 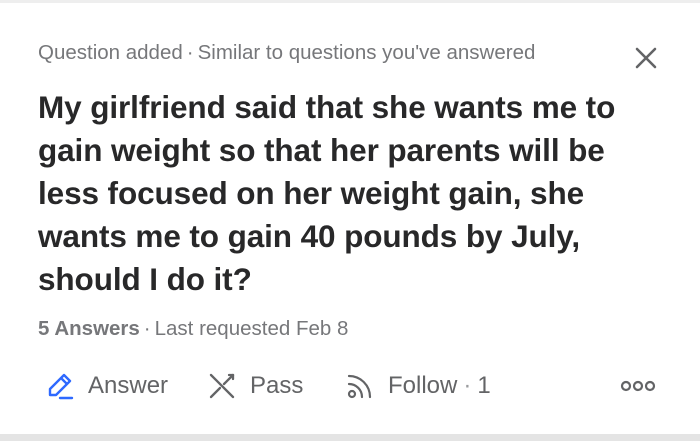 I want to click on pass-icon, so click(x=222, y=386).